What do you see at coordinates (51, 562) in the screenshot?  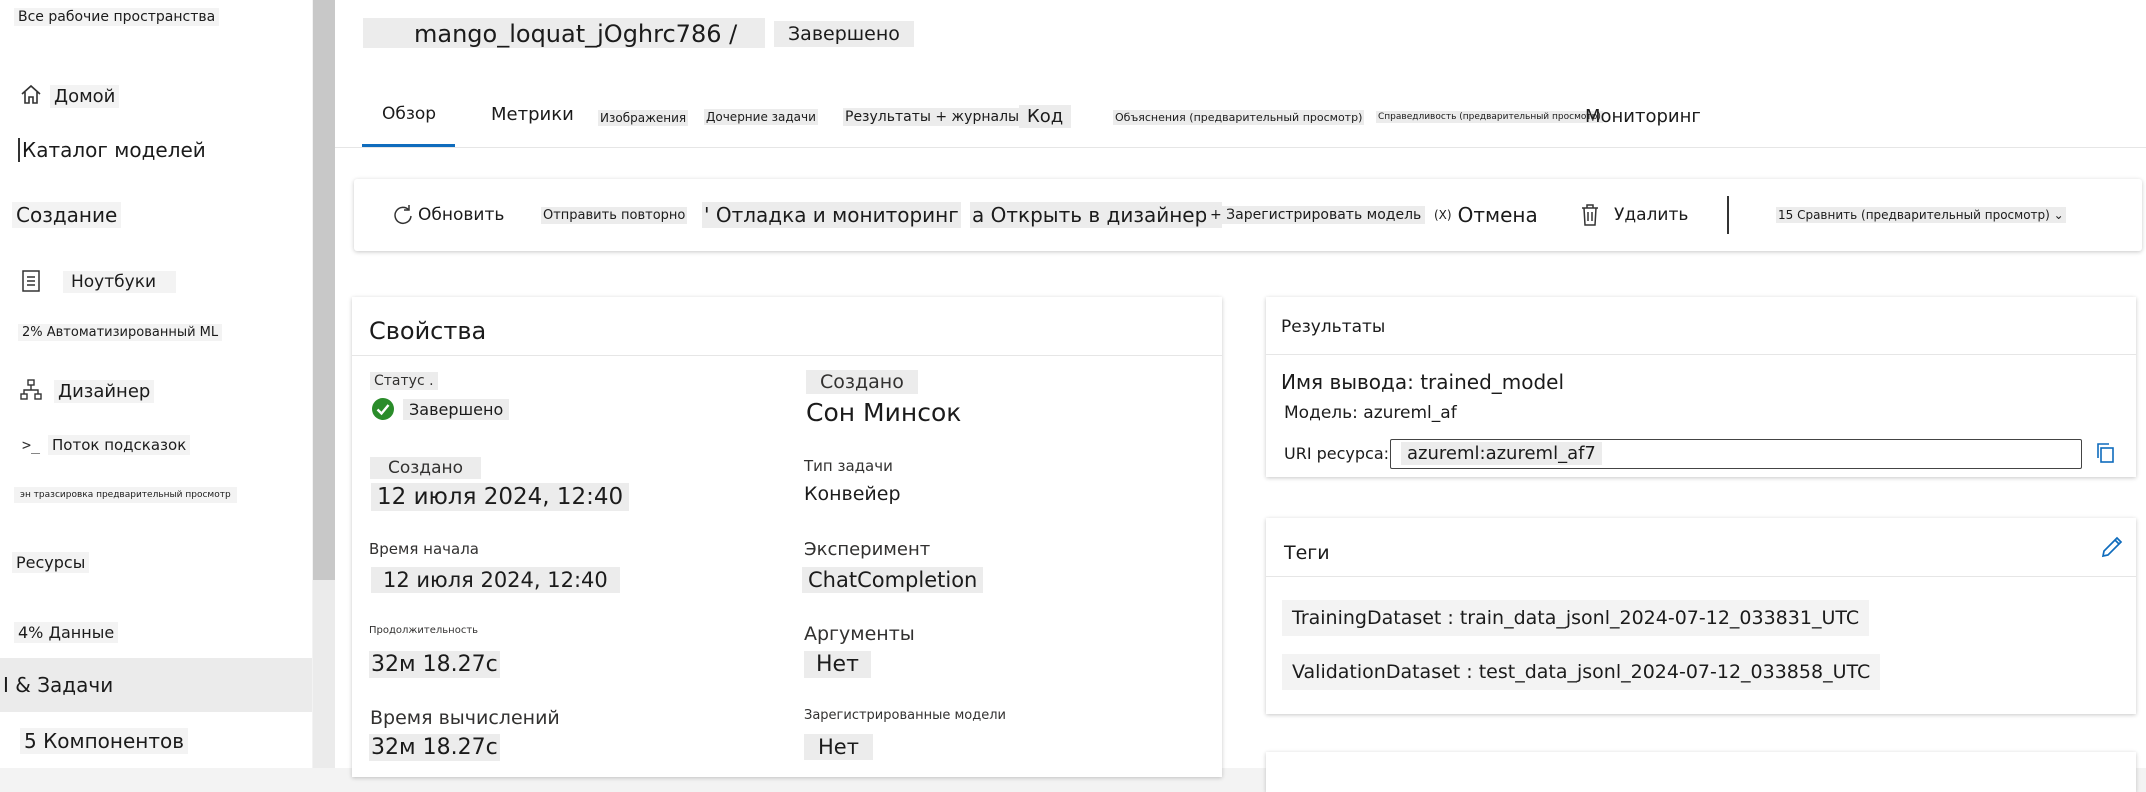 I see `sidebar-section-resources: Ресурсы` at bounding box center [51, 562].